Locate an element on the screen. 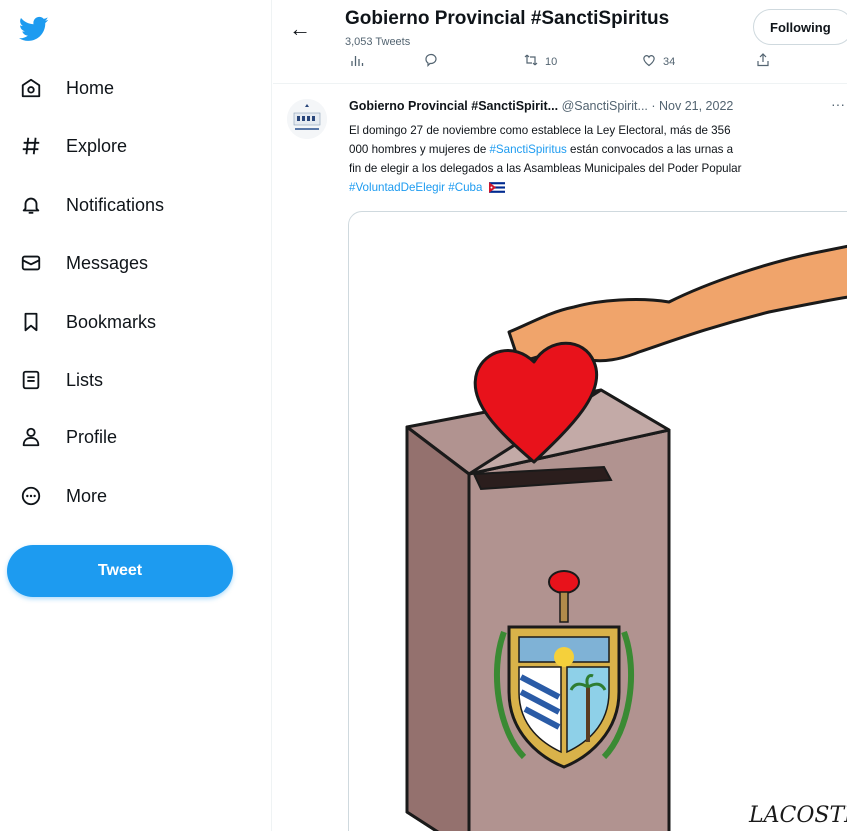 This screenshot has height=831, width=847. sidebar-item-more: More is located at coordinates (62, 496).